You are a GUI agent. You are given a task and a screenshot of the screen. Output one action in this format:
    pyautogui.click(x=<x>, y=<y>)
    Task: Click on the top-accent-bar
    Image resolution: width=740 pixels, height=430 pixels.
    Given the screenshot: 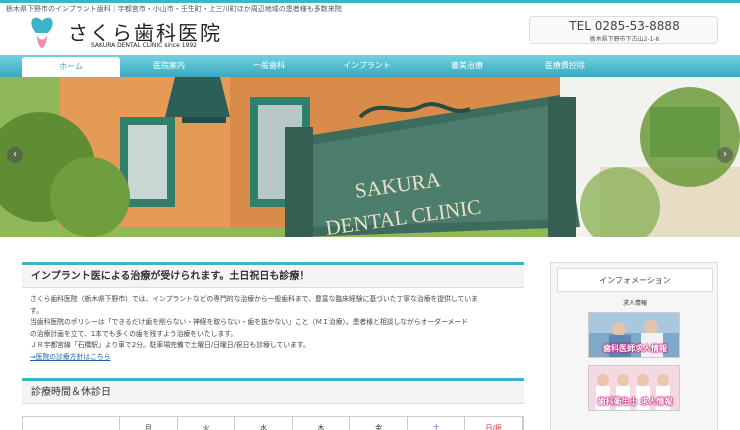 What is the action you would take?
    pyautogui.click(x=370, y=1)
    